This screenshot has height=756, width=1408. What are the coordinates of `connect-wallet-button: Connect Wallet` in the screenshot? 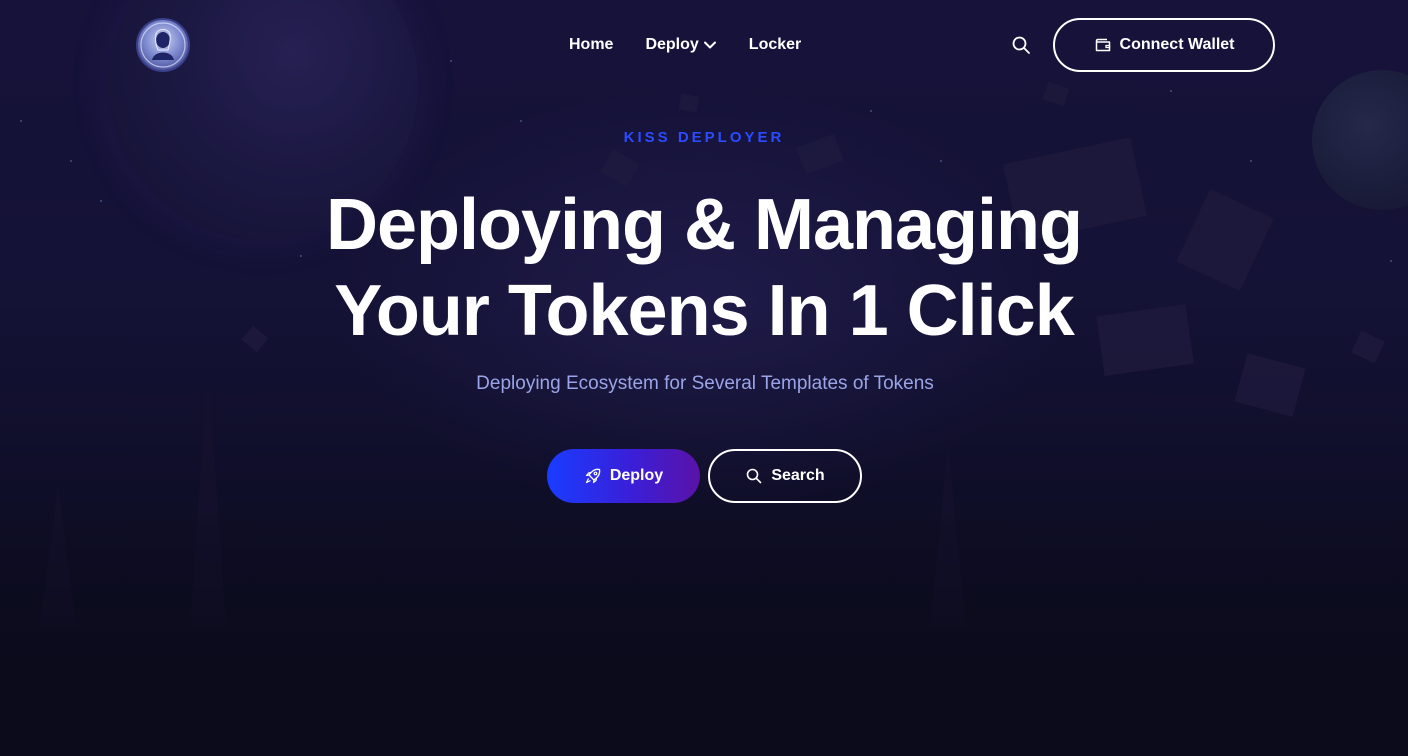 It's located at (1164, 45).